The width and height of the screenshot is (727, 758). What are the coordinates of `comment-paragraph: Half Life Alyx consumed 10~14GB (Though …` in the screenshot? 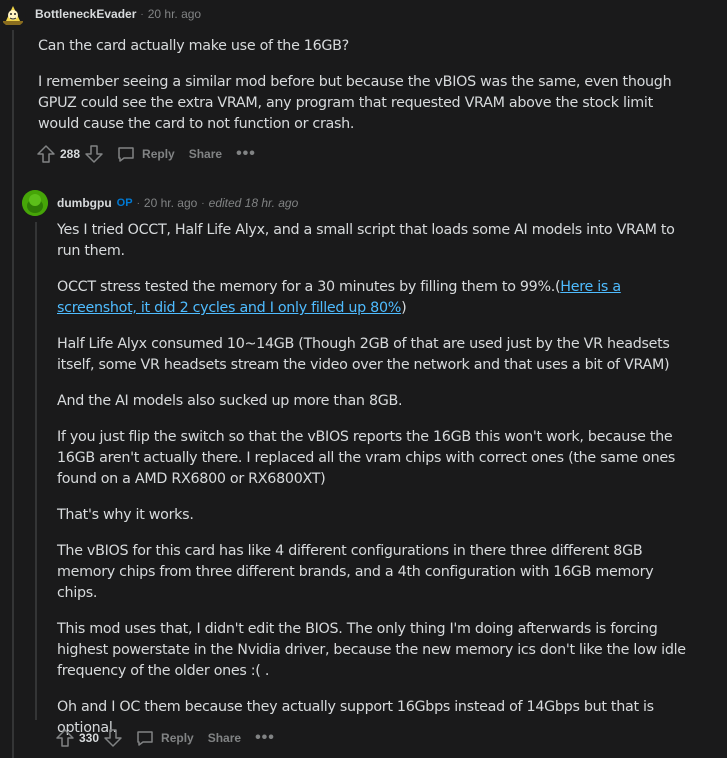 It's located at (363, 354).